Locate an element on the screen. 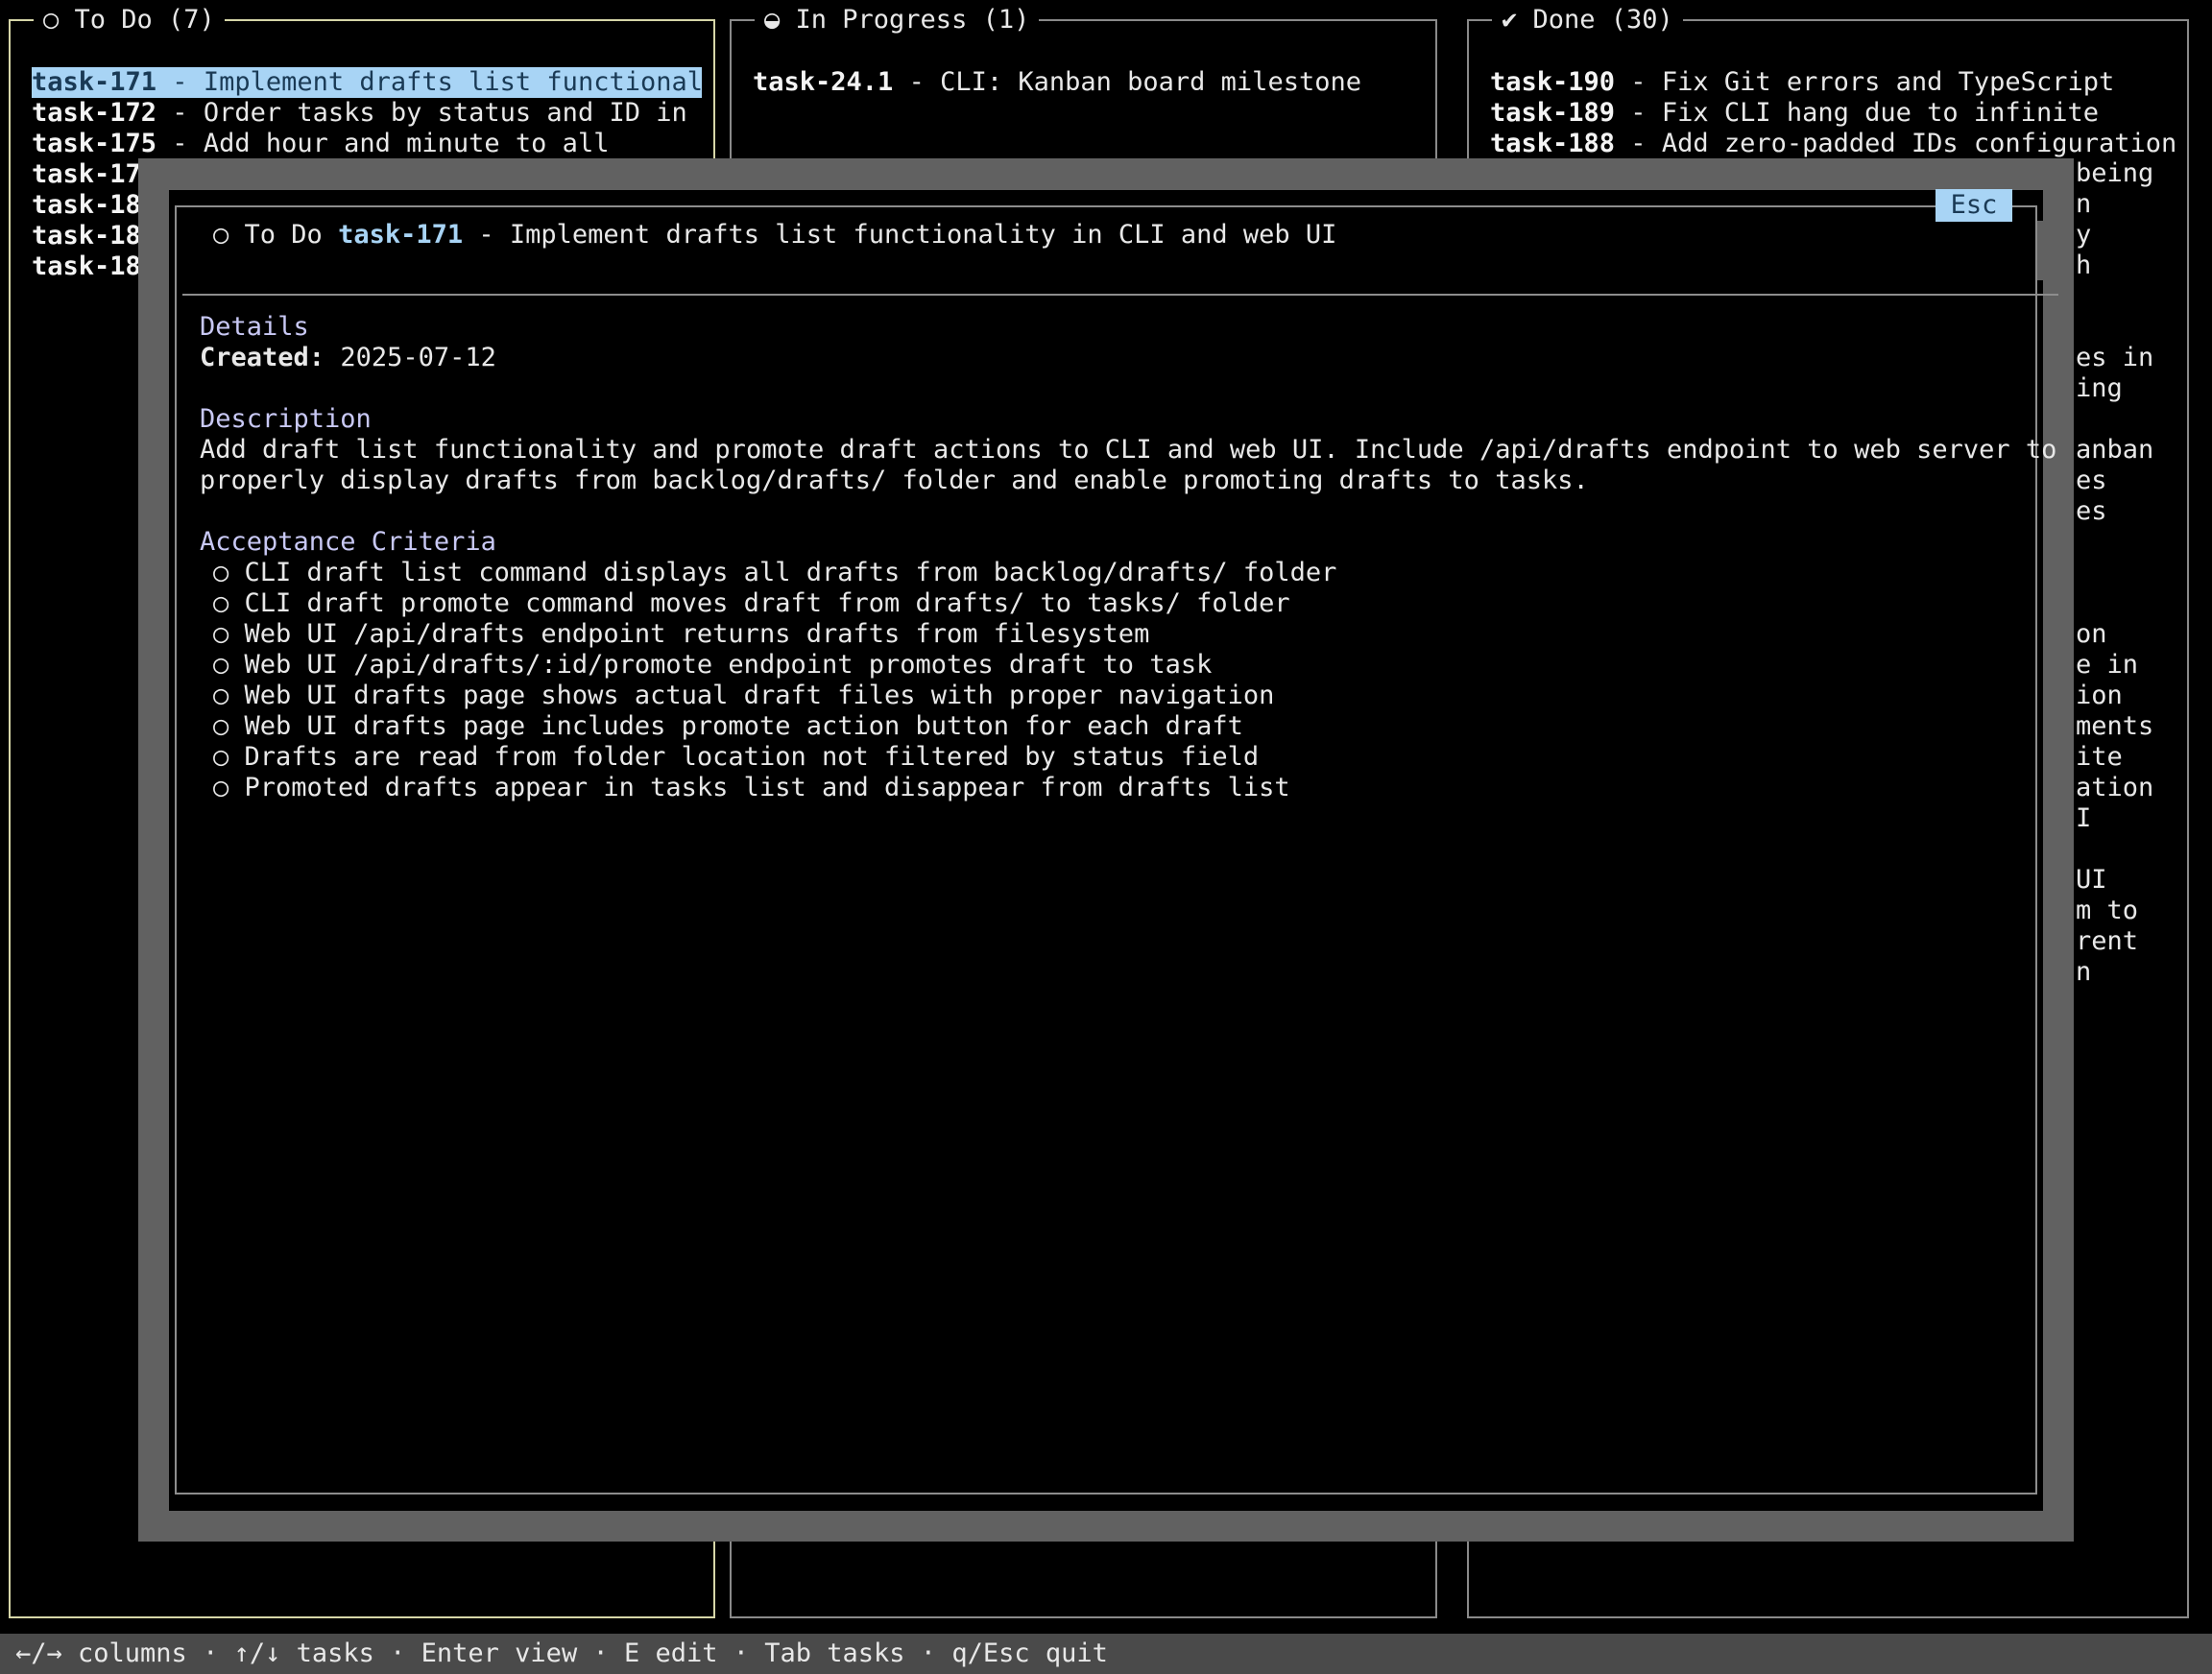  task-title: - Fix Git errors and TypeScript is located at coordinates (1865, 82).